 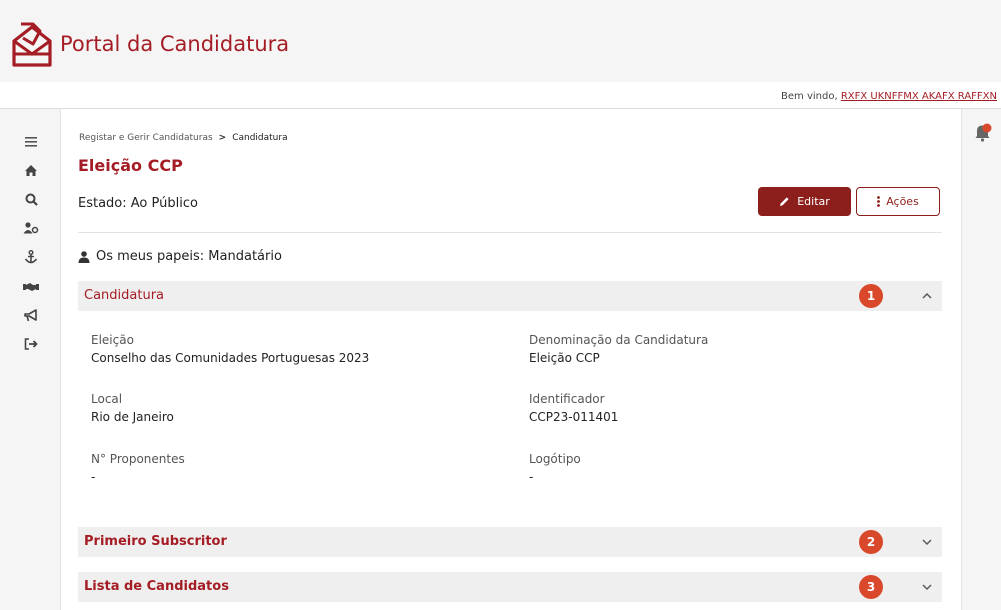 I want to click on ballot-box-logo, so click(x=32, y=44).